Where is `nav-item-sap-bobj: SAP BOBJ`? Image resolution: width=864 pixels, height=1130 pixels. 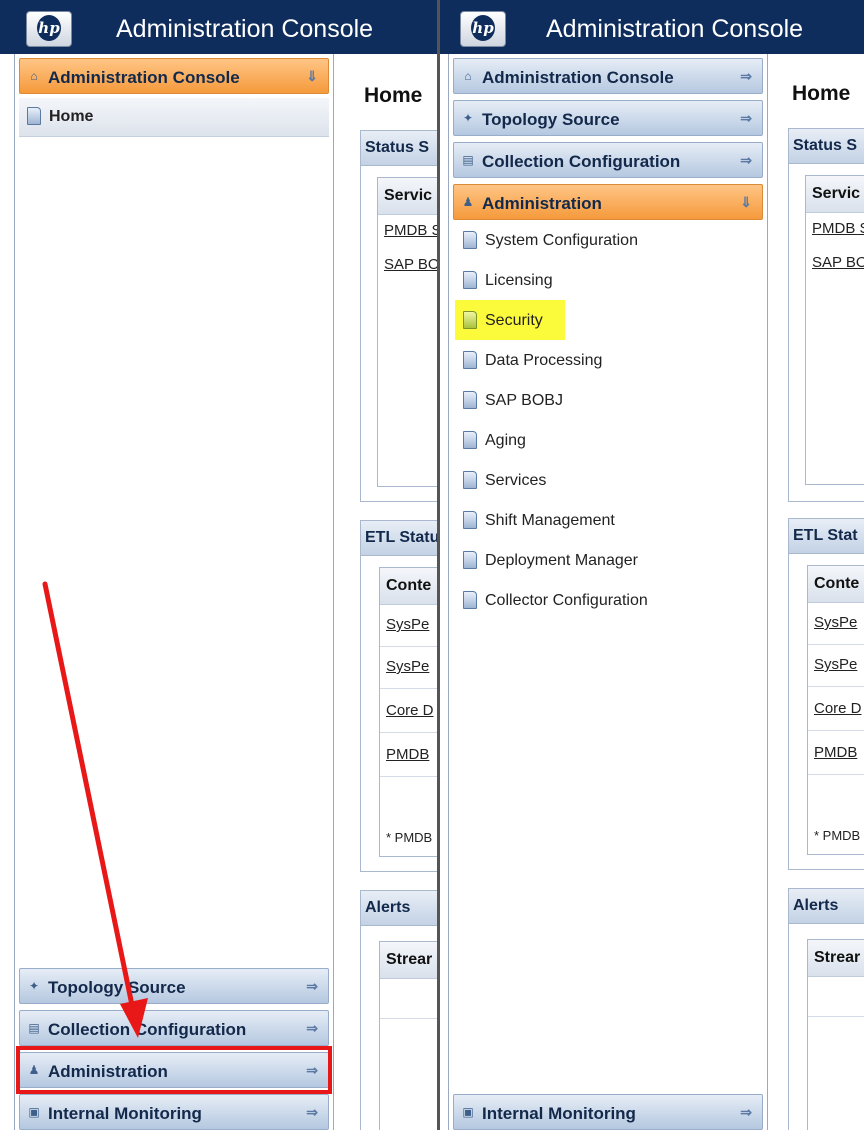 nav-item-sap-bobj: SAP BOBJ is located at coordinates (608, 401).